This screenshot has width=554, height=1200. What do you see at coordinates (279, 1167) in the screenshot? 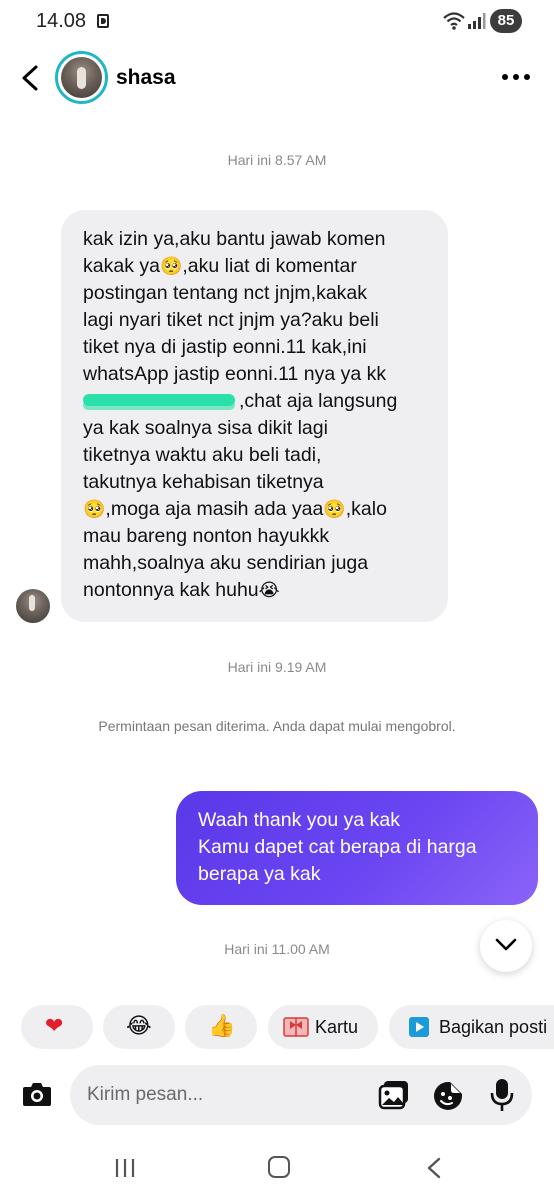
I see `home-icon` at bounding box center [279, 1167].